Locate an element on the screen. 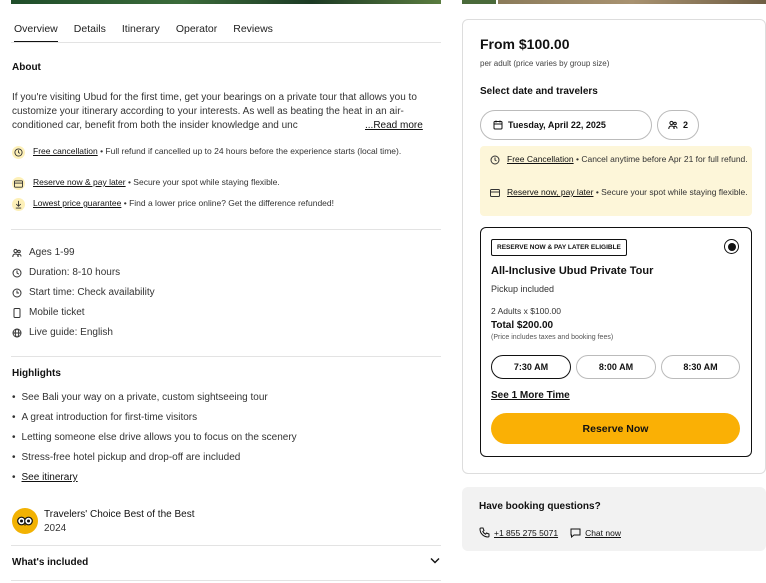 This screenshot has width=766, height=583. see-itinerary-item: See itinerary is located at coordinates (45, 477).